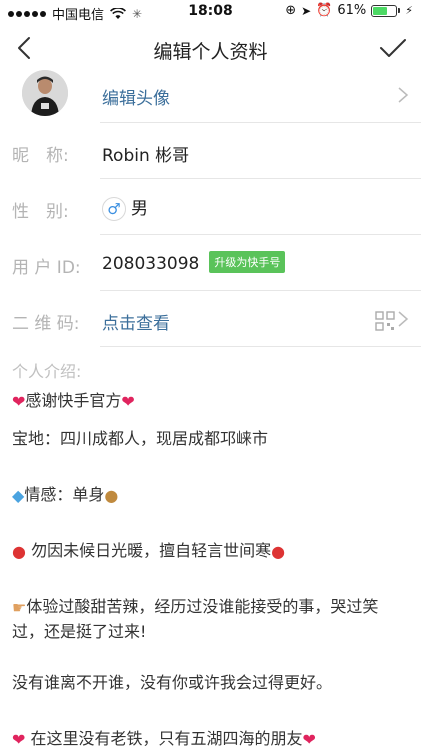 This screenshot has width=421, height=750. I want to click on qr-code-icon, so click(385, 321).